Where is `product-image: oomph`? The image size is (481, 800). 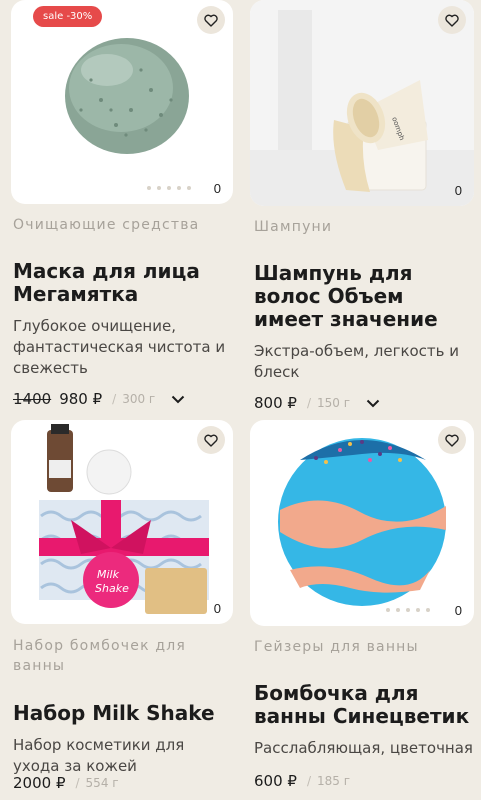
product-image: oomph is located at coordinates (362, 103).